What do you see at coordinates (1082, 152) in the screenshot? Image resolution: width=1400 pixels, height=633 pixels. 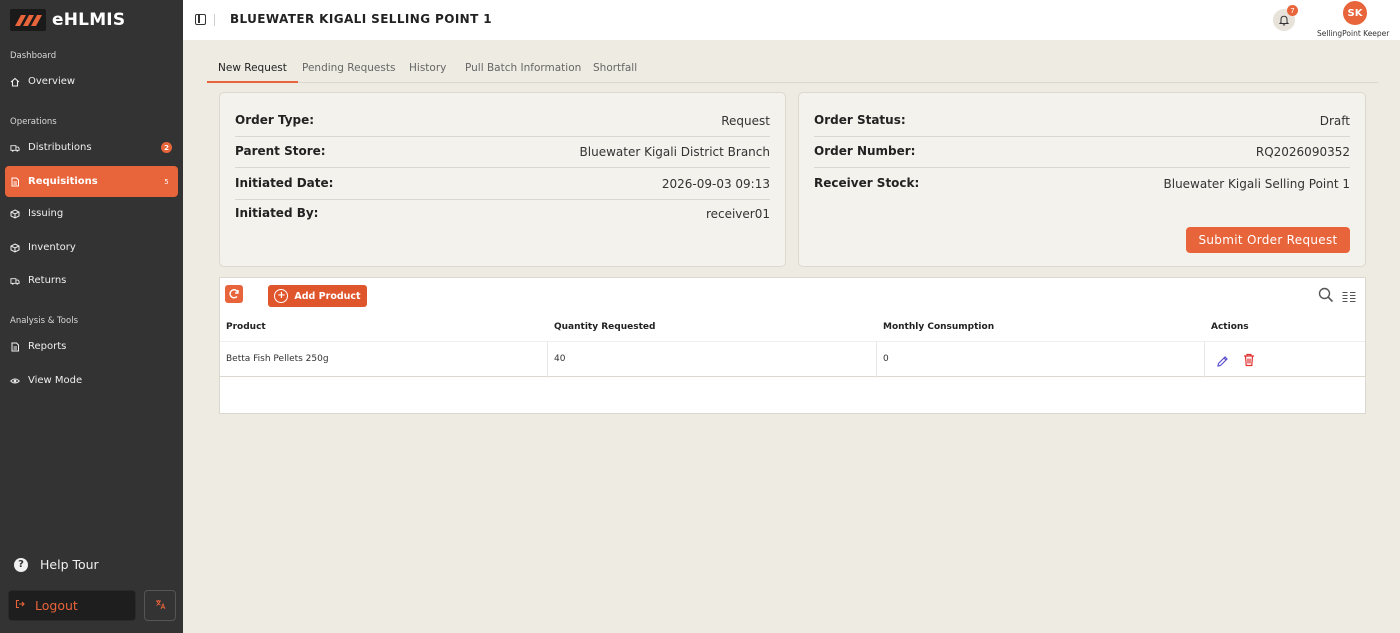 I see `info-row: Order Number: RQ2026090352` at bounding box center [1082, 152].